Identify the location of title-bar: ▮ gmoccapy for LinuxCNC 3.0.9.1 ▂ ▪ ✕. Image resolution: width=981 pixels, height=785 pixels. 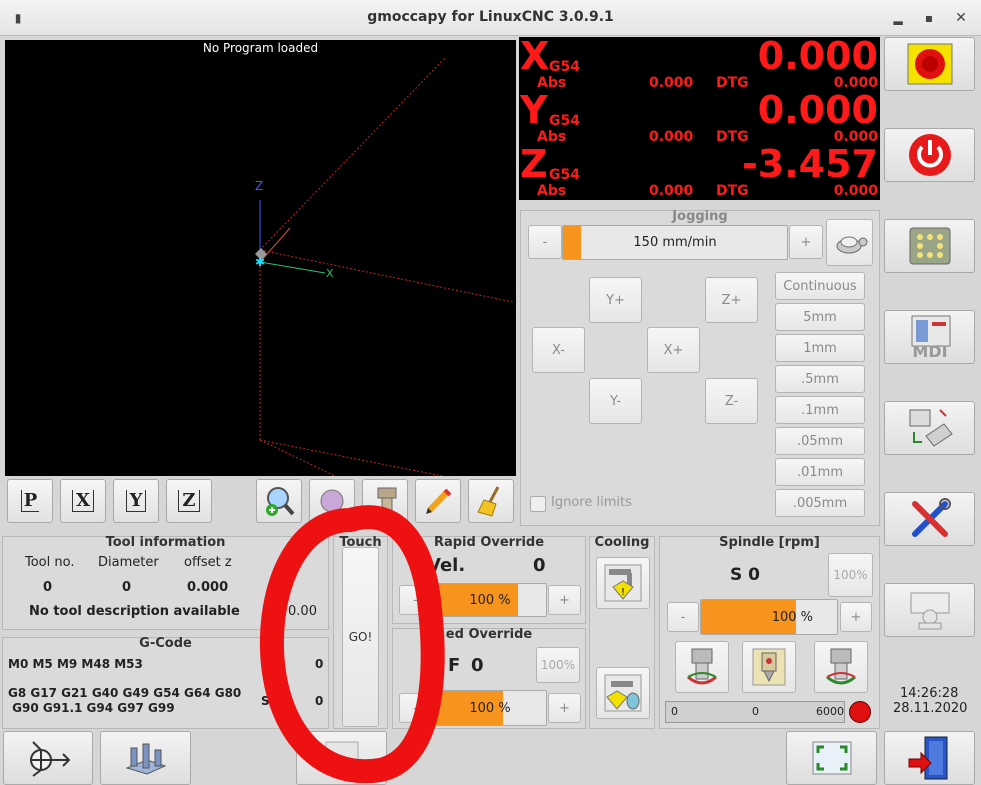
(490, 18).